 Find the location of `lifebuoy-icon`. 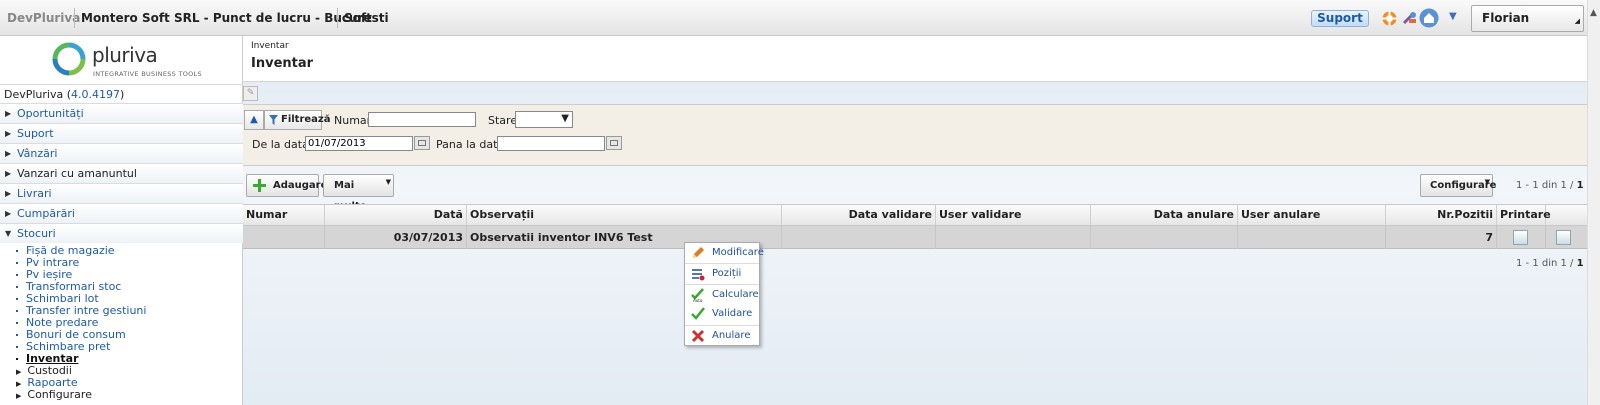

lifebuoy-icon is located at coordinates (1389, 18).